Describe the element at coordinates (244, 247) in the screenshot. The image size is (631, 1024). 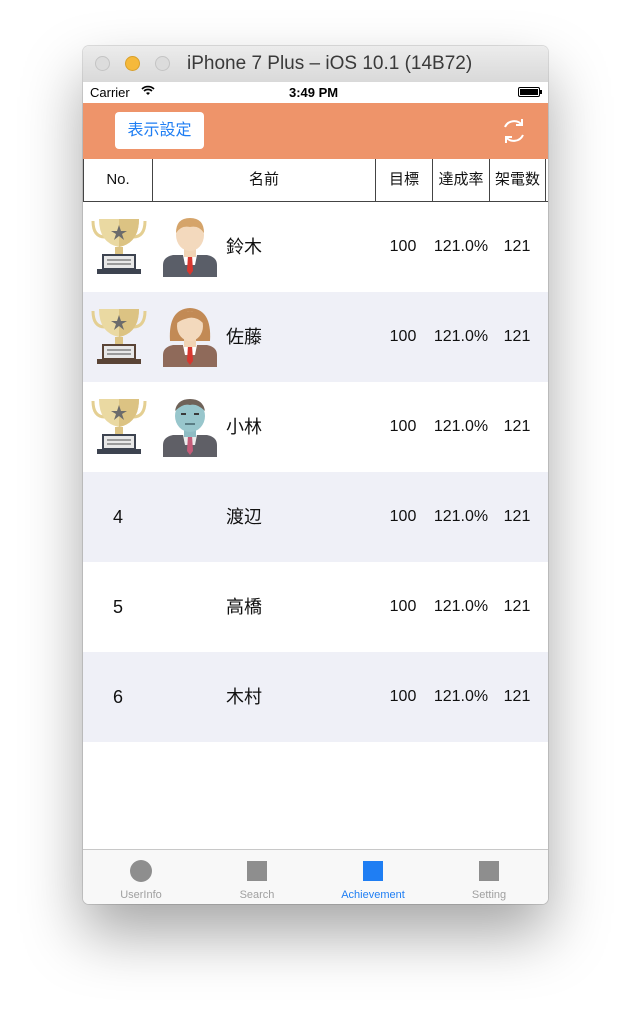
I see `member-name: 鈴木` at that location.